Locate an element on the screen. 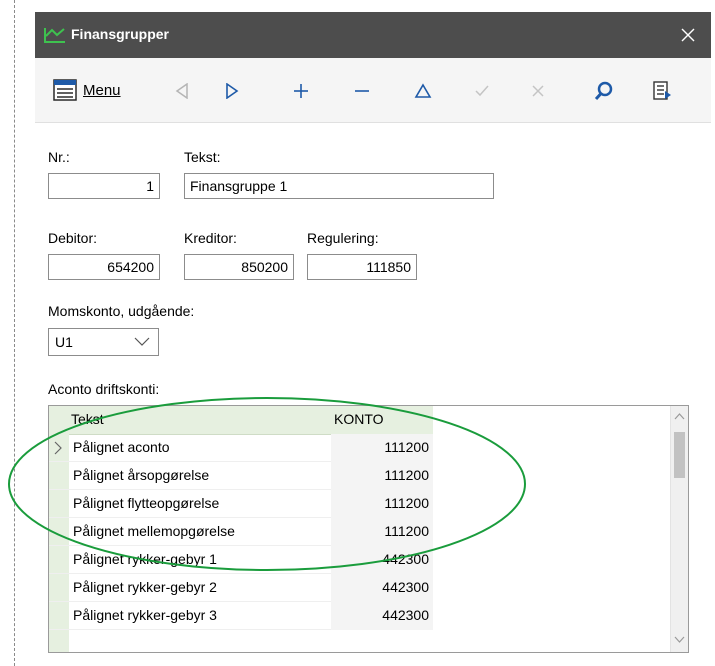  remove-icon is located at coordinates (362, 91).